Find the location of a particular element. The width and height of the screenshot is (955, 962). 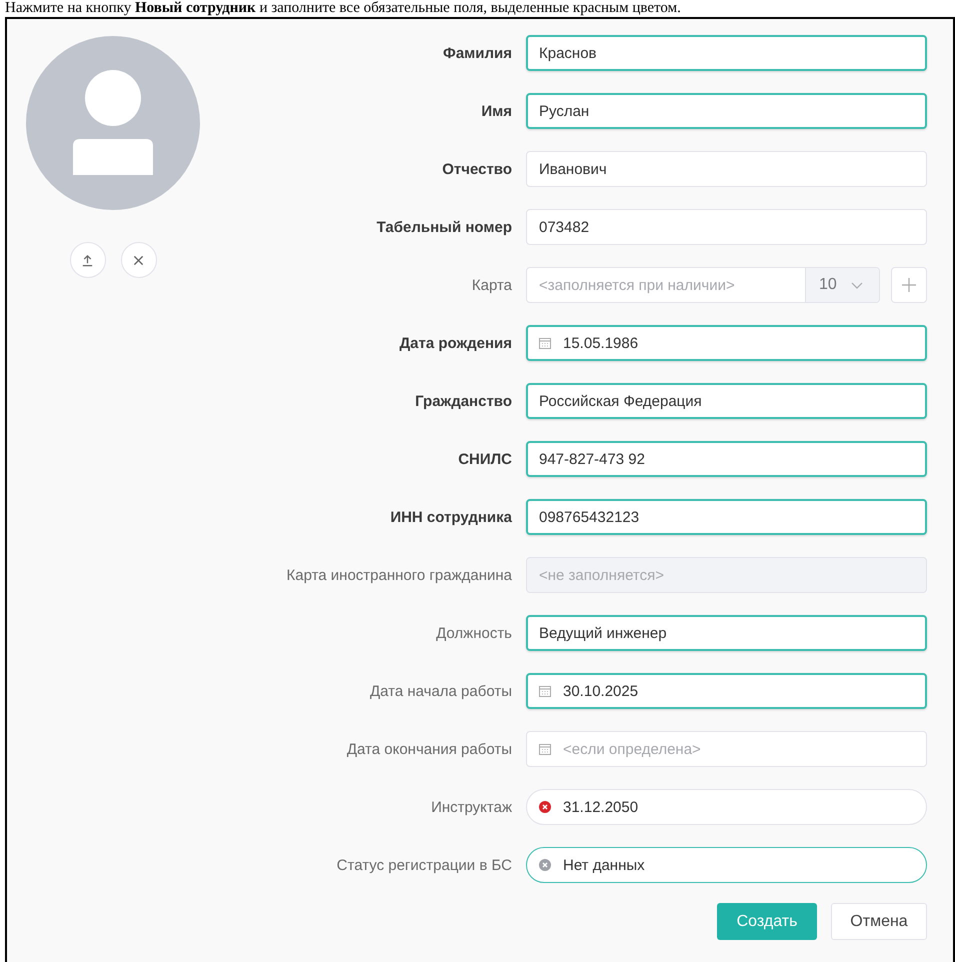

date-field: 15.05.1986 is located at coordinates (726, 343).